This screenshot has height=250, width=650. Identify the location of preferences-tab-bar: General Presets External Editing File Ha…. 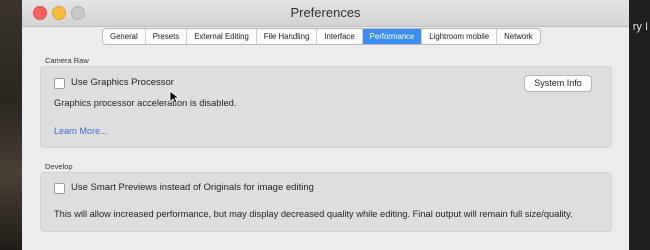
(321, 36).